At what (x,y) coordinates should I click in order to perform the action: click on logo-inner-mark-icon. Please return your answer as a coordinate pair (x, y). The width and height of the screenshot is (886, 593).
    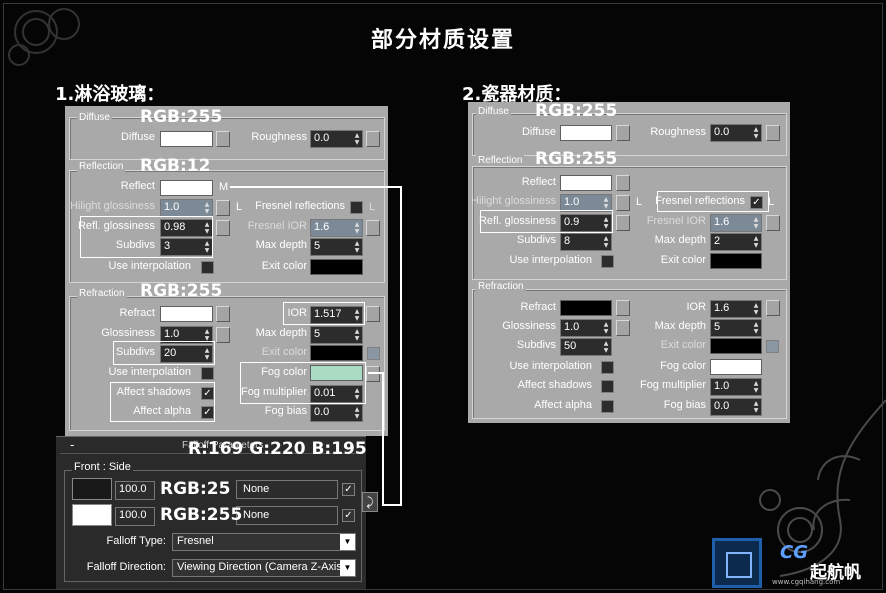
    Looking at the image, I should click on (739, 565).